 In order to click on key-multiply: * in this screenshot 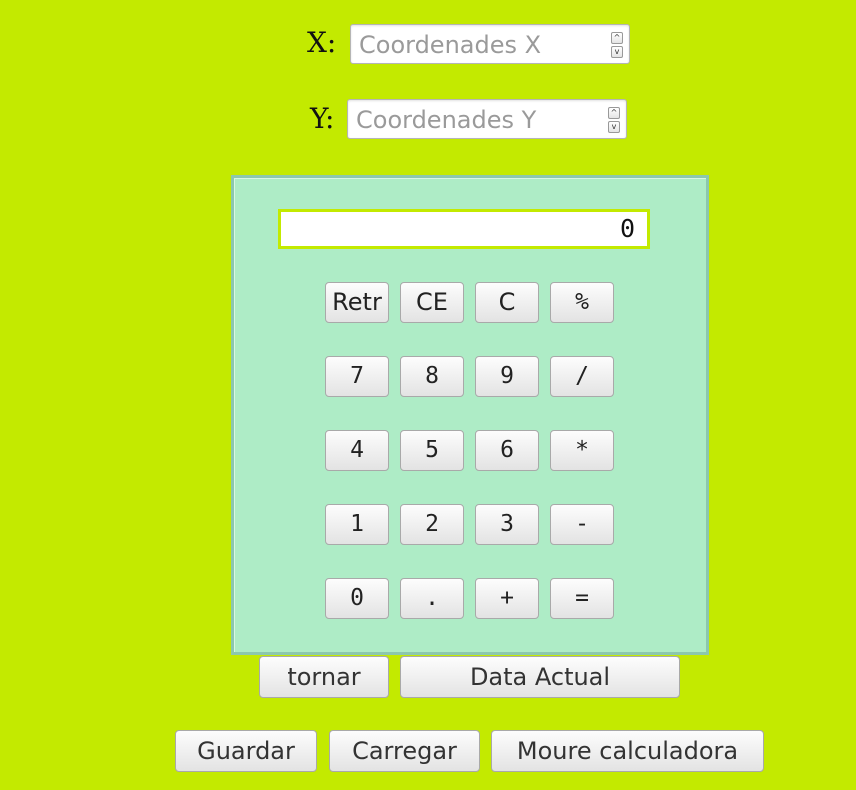, I will do `click(582, 450)`.